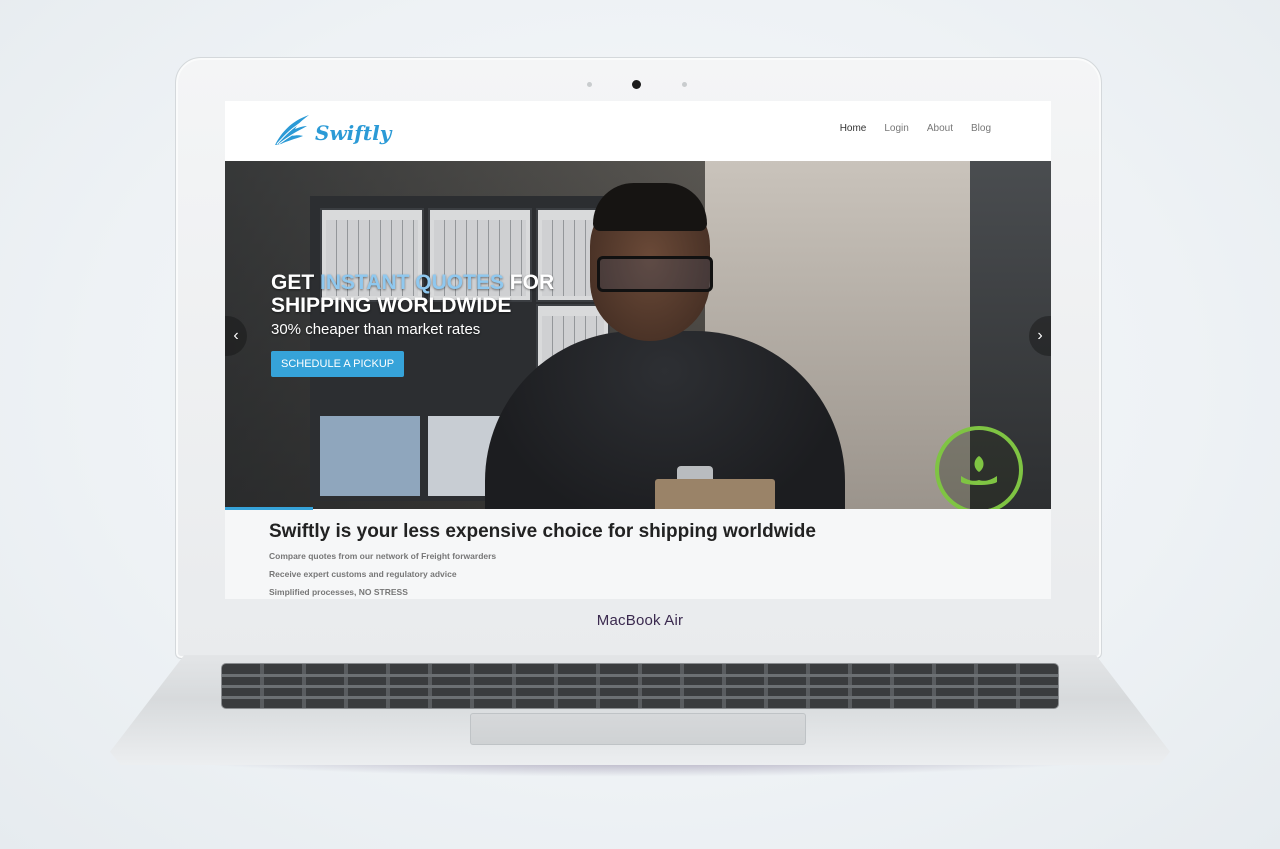  I want to click on chevron-right-icon: ›, so click(1040, 335).